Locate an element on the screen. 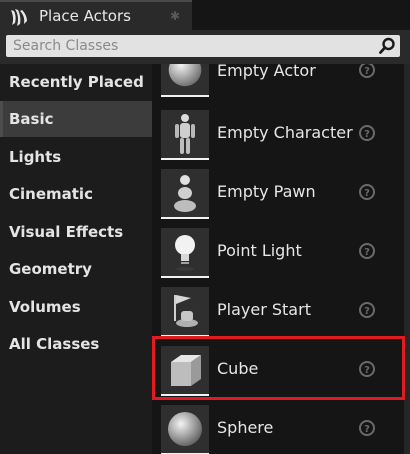  tab-title: Place Actors is located at coordinates (85, 16).